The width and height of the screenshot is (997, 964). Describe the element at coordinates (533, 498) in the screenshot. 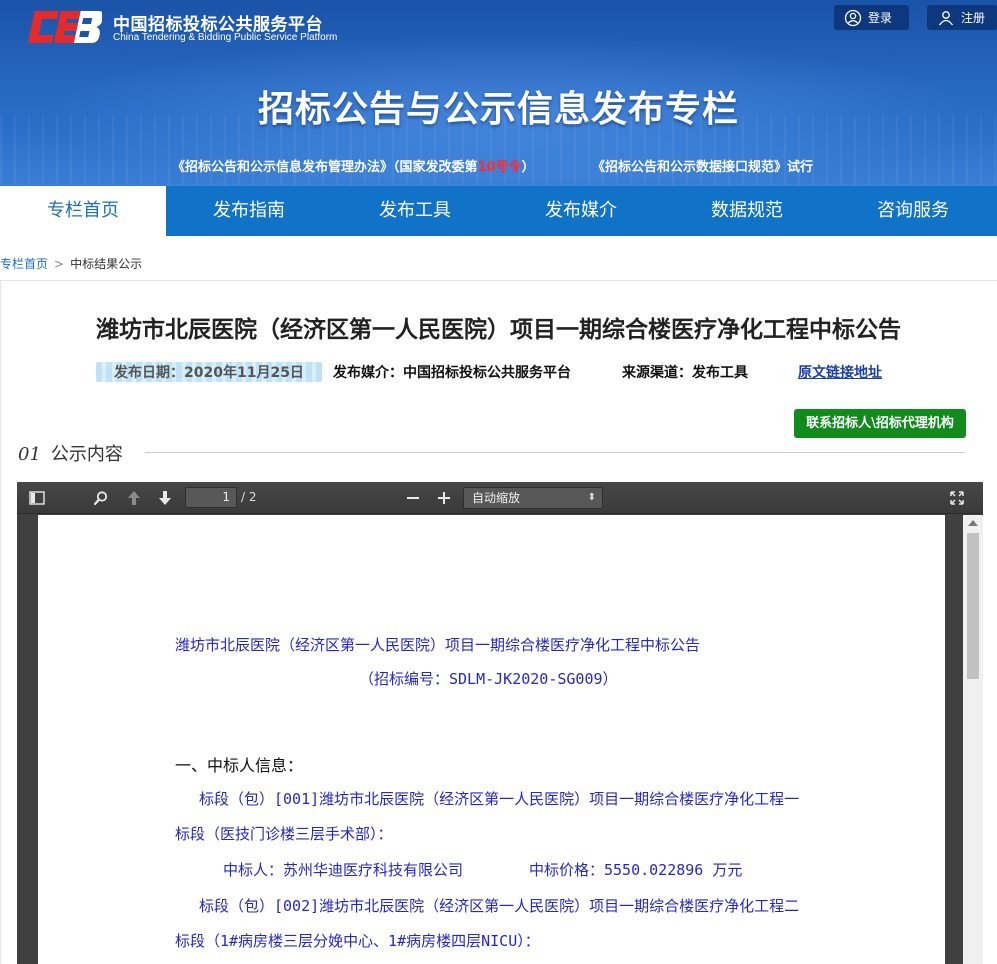

I see `zoom-select: 自动缩放 ⬍` at that location.